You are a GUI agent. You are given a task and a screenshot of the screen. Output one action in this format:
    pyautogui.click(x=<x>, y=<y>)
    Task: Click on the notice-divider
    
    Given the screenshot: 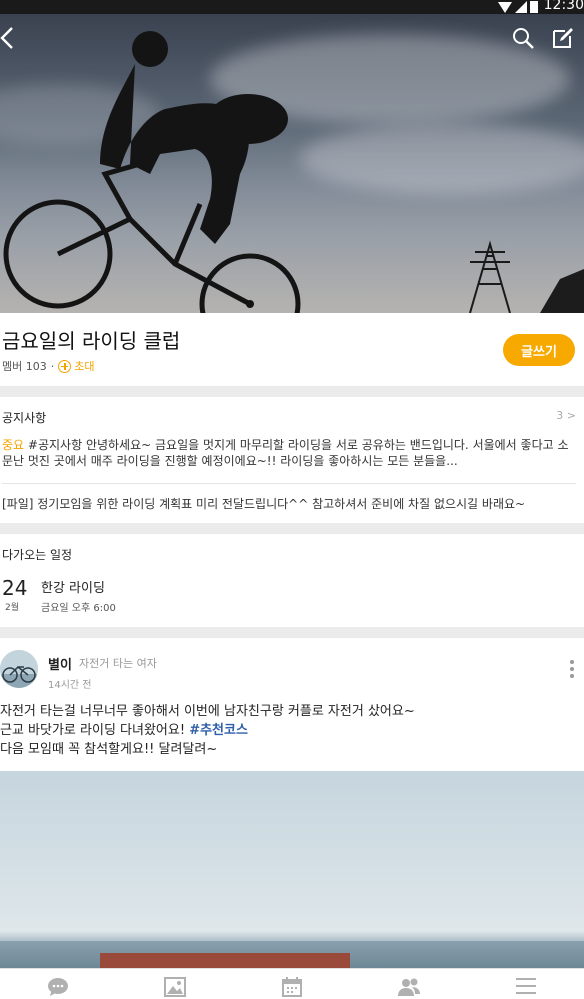 What is the action you would take?
    pyautogui.click(x=289, y=483)
    